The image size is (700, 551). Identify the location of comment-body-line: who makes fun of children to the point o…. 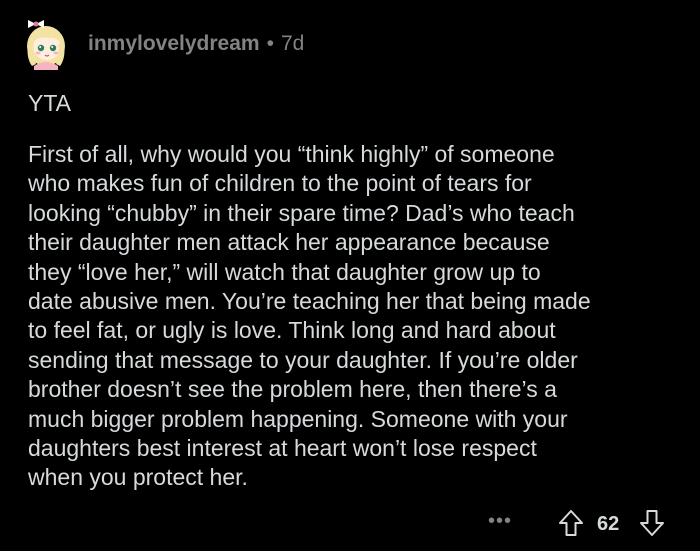
(280, 183).